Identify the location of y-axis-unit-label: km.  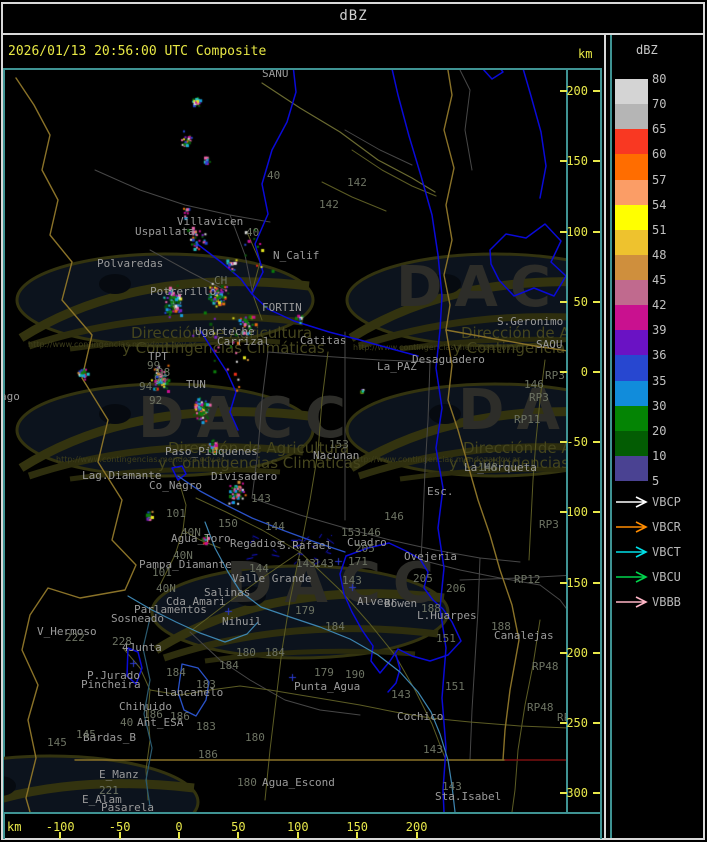
(585, 54).